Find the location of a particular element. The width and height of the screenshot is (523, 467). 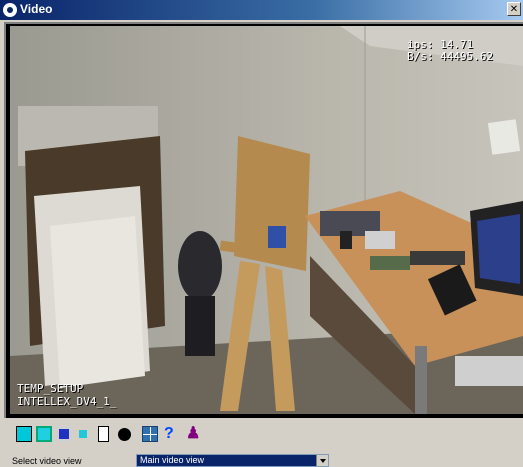

view-cyan-icon is located at coordinates (24, 434).